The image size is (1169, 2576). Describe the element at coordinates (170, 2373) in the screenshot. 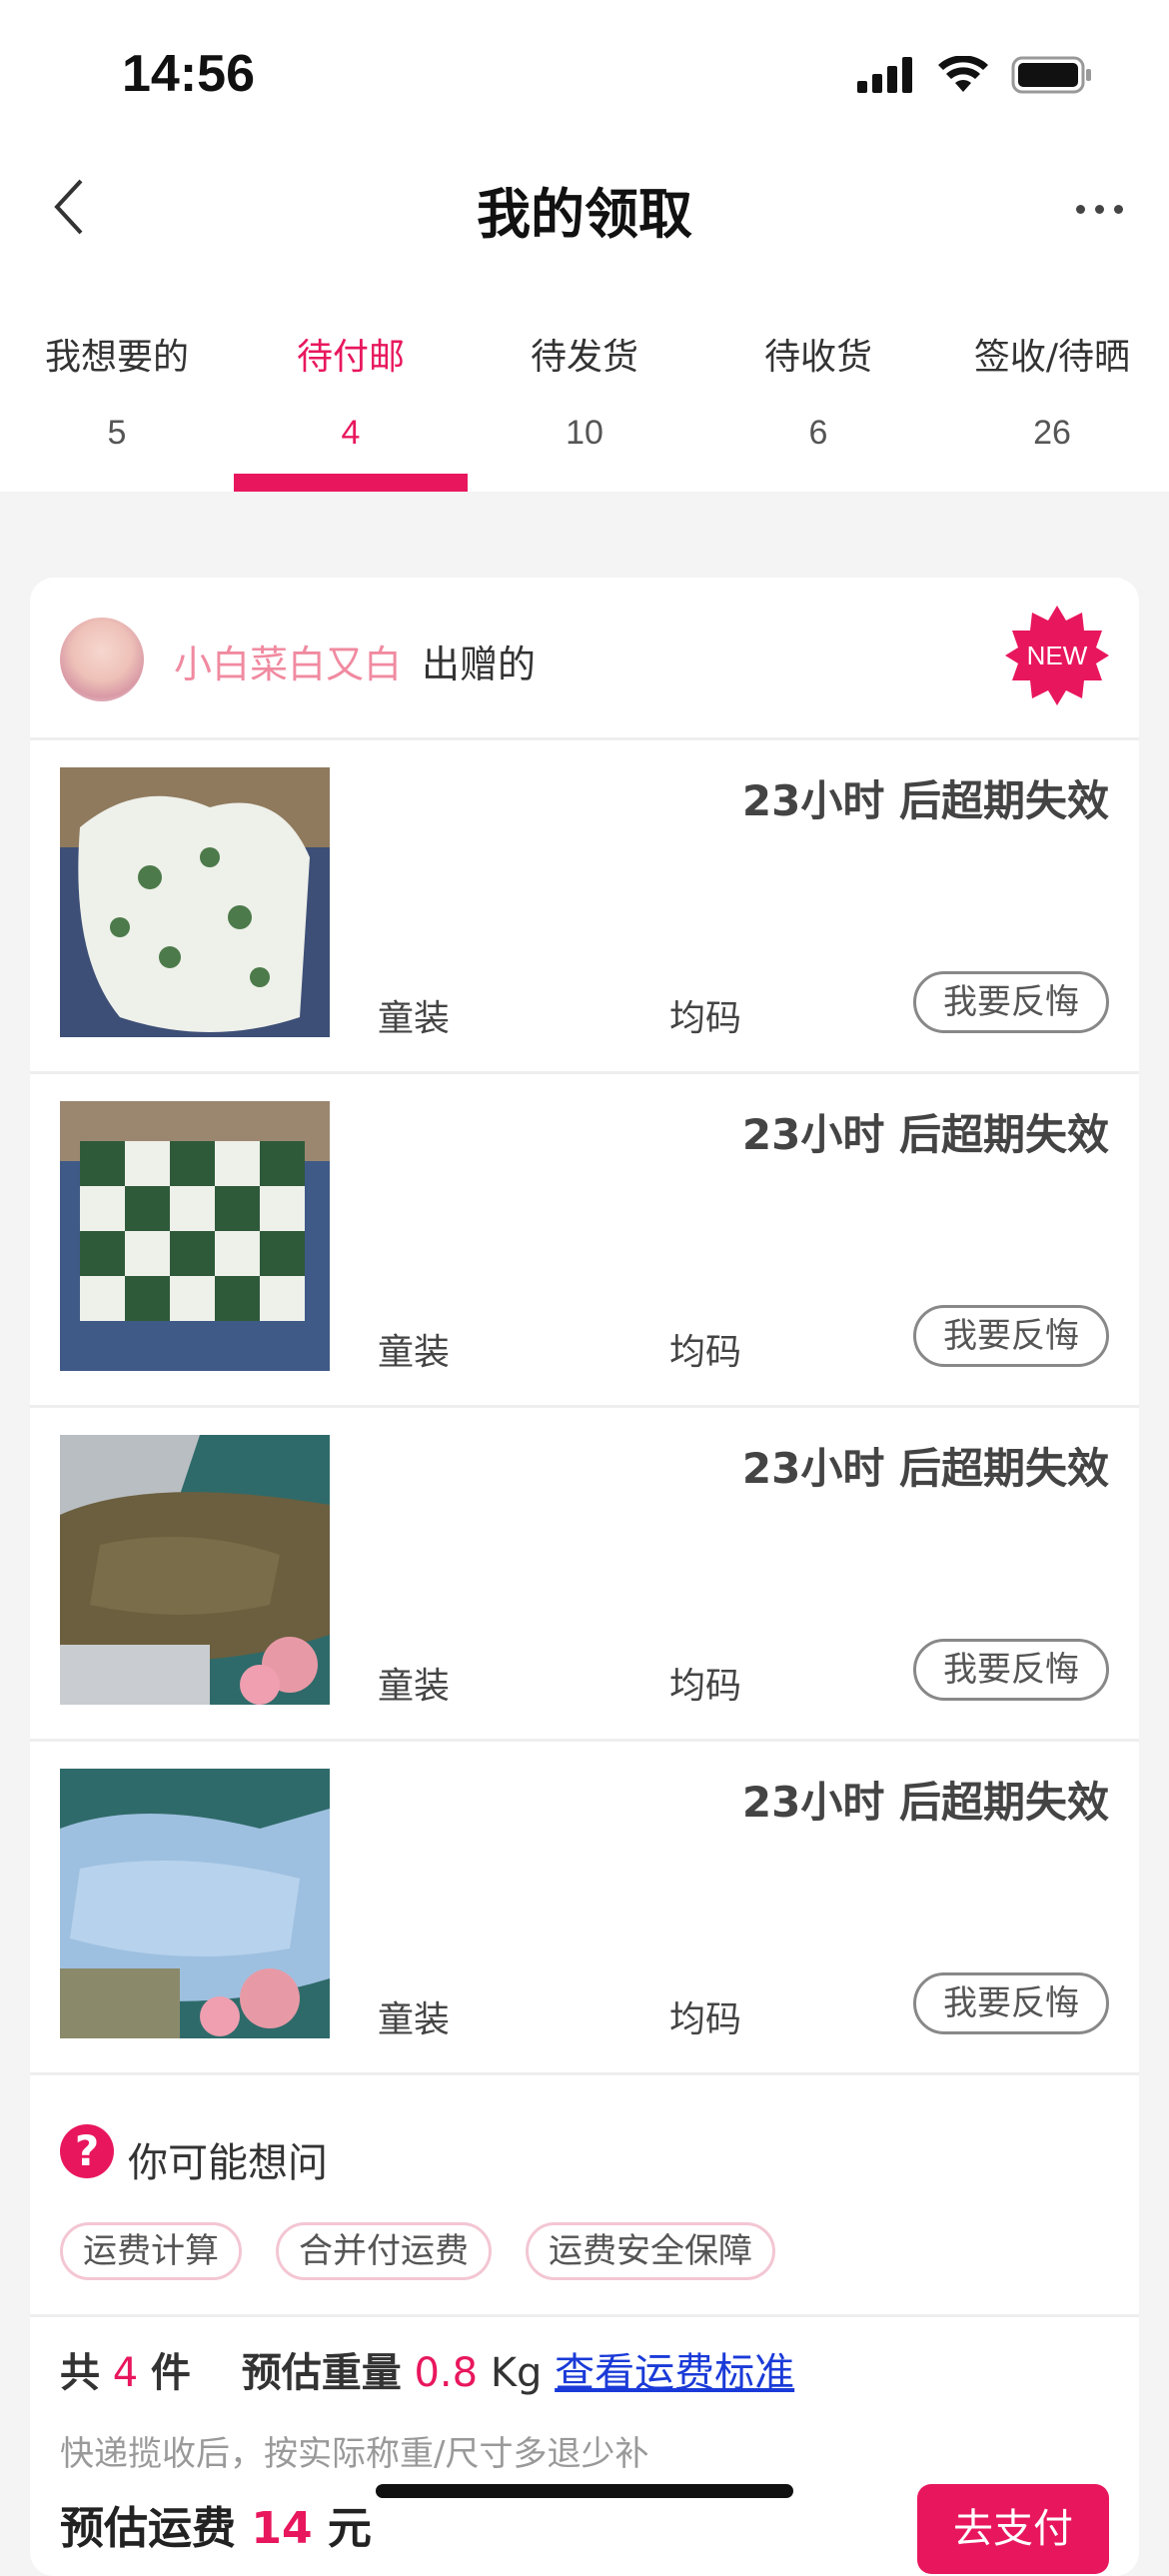

I see `total-unit: 件` at that location.